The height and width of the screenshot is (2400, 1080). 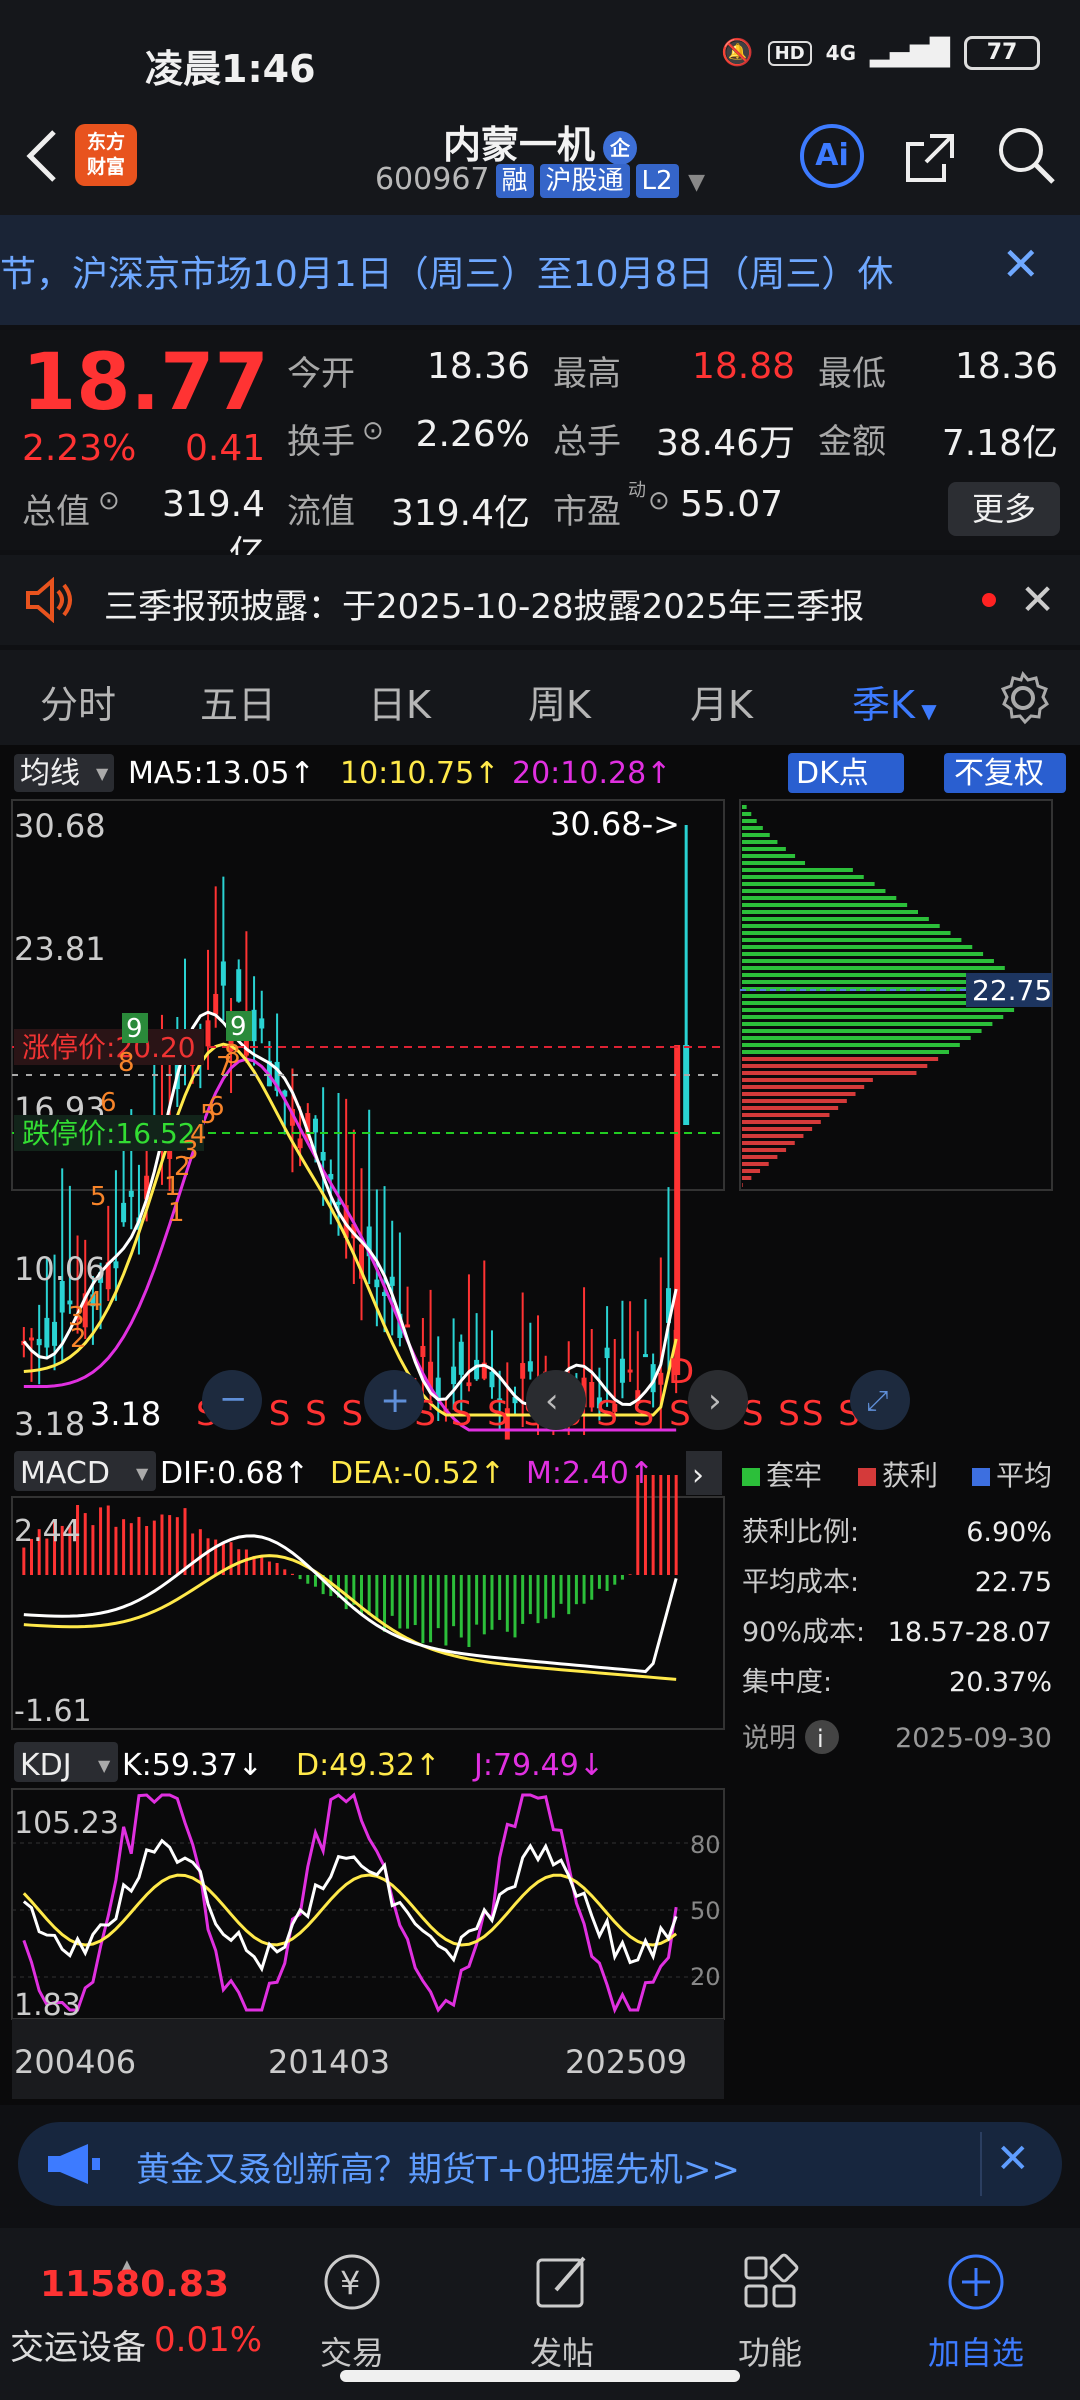 What do you see at coordinates (657, 181) in the screenshot?
I see `level2-tag: L2` at bounding box center [657, 181].